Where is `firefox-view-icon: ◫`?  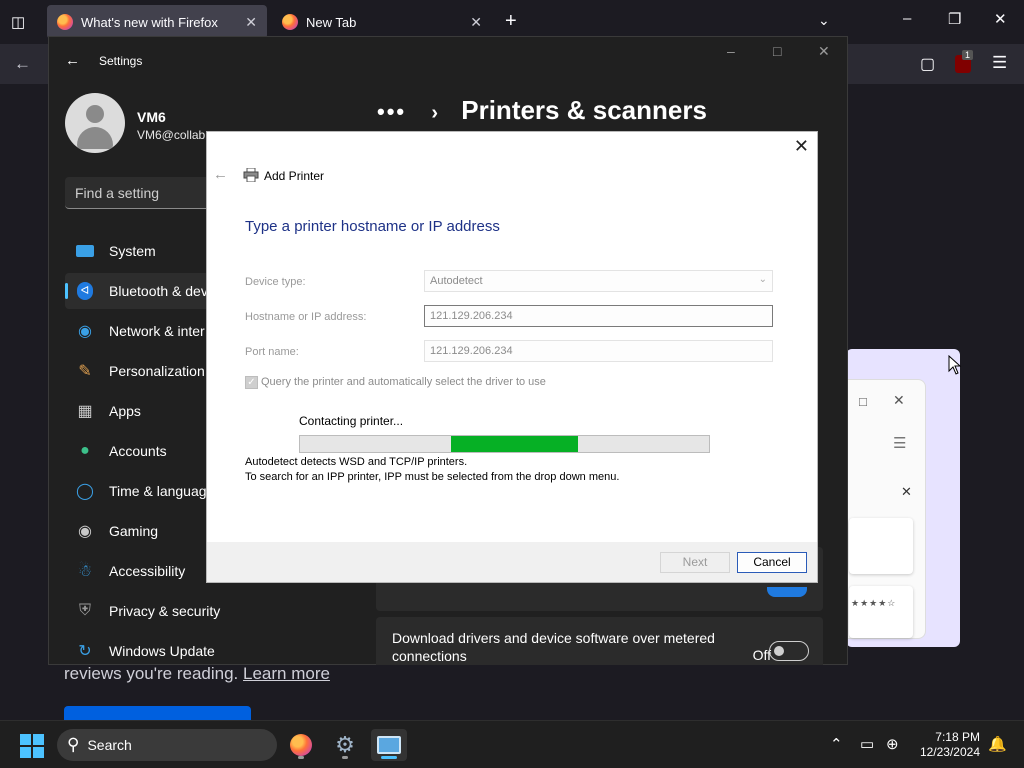
firefox-view-icon: ◫ is located at coordinates (18, 22).